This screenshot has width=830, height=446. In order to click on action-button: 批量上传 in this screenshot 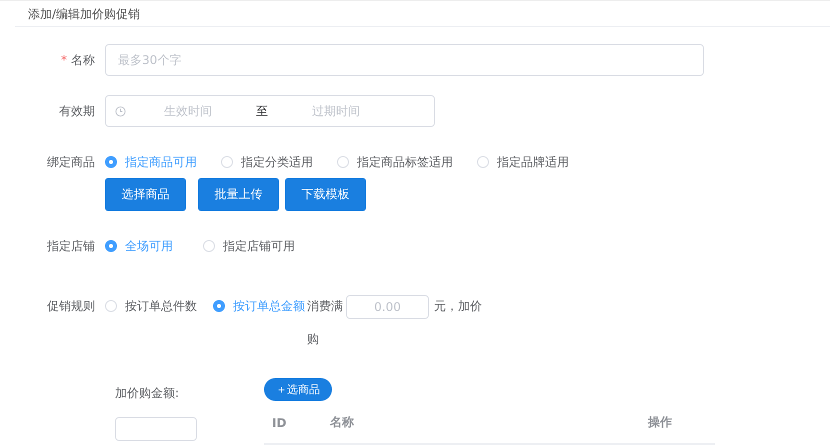, I will do `click(238, 194)`.